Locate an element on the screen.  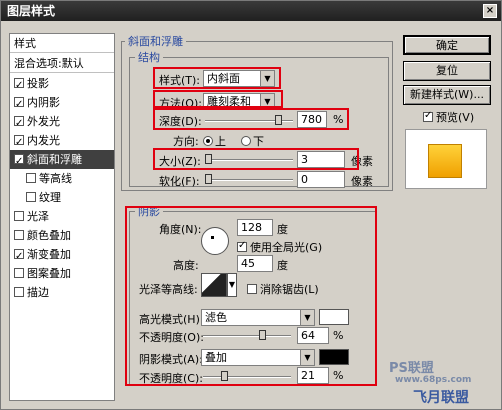
sidebar-item: 等高线 is located at coordinates (62, 178).